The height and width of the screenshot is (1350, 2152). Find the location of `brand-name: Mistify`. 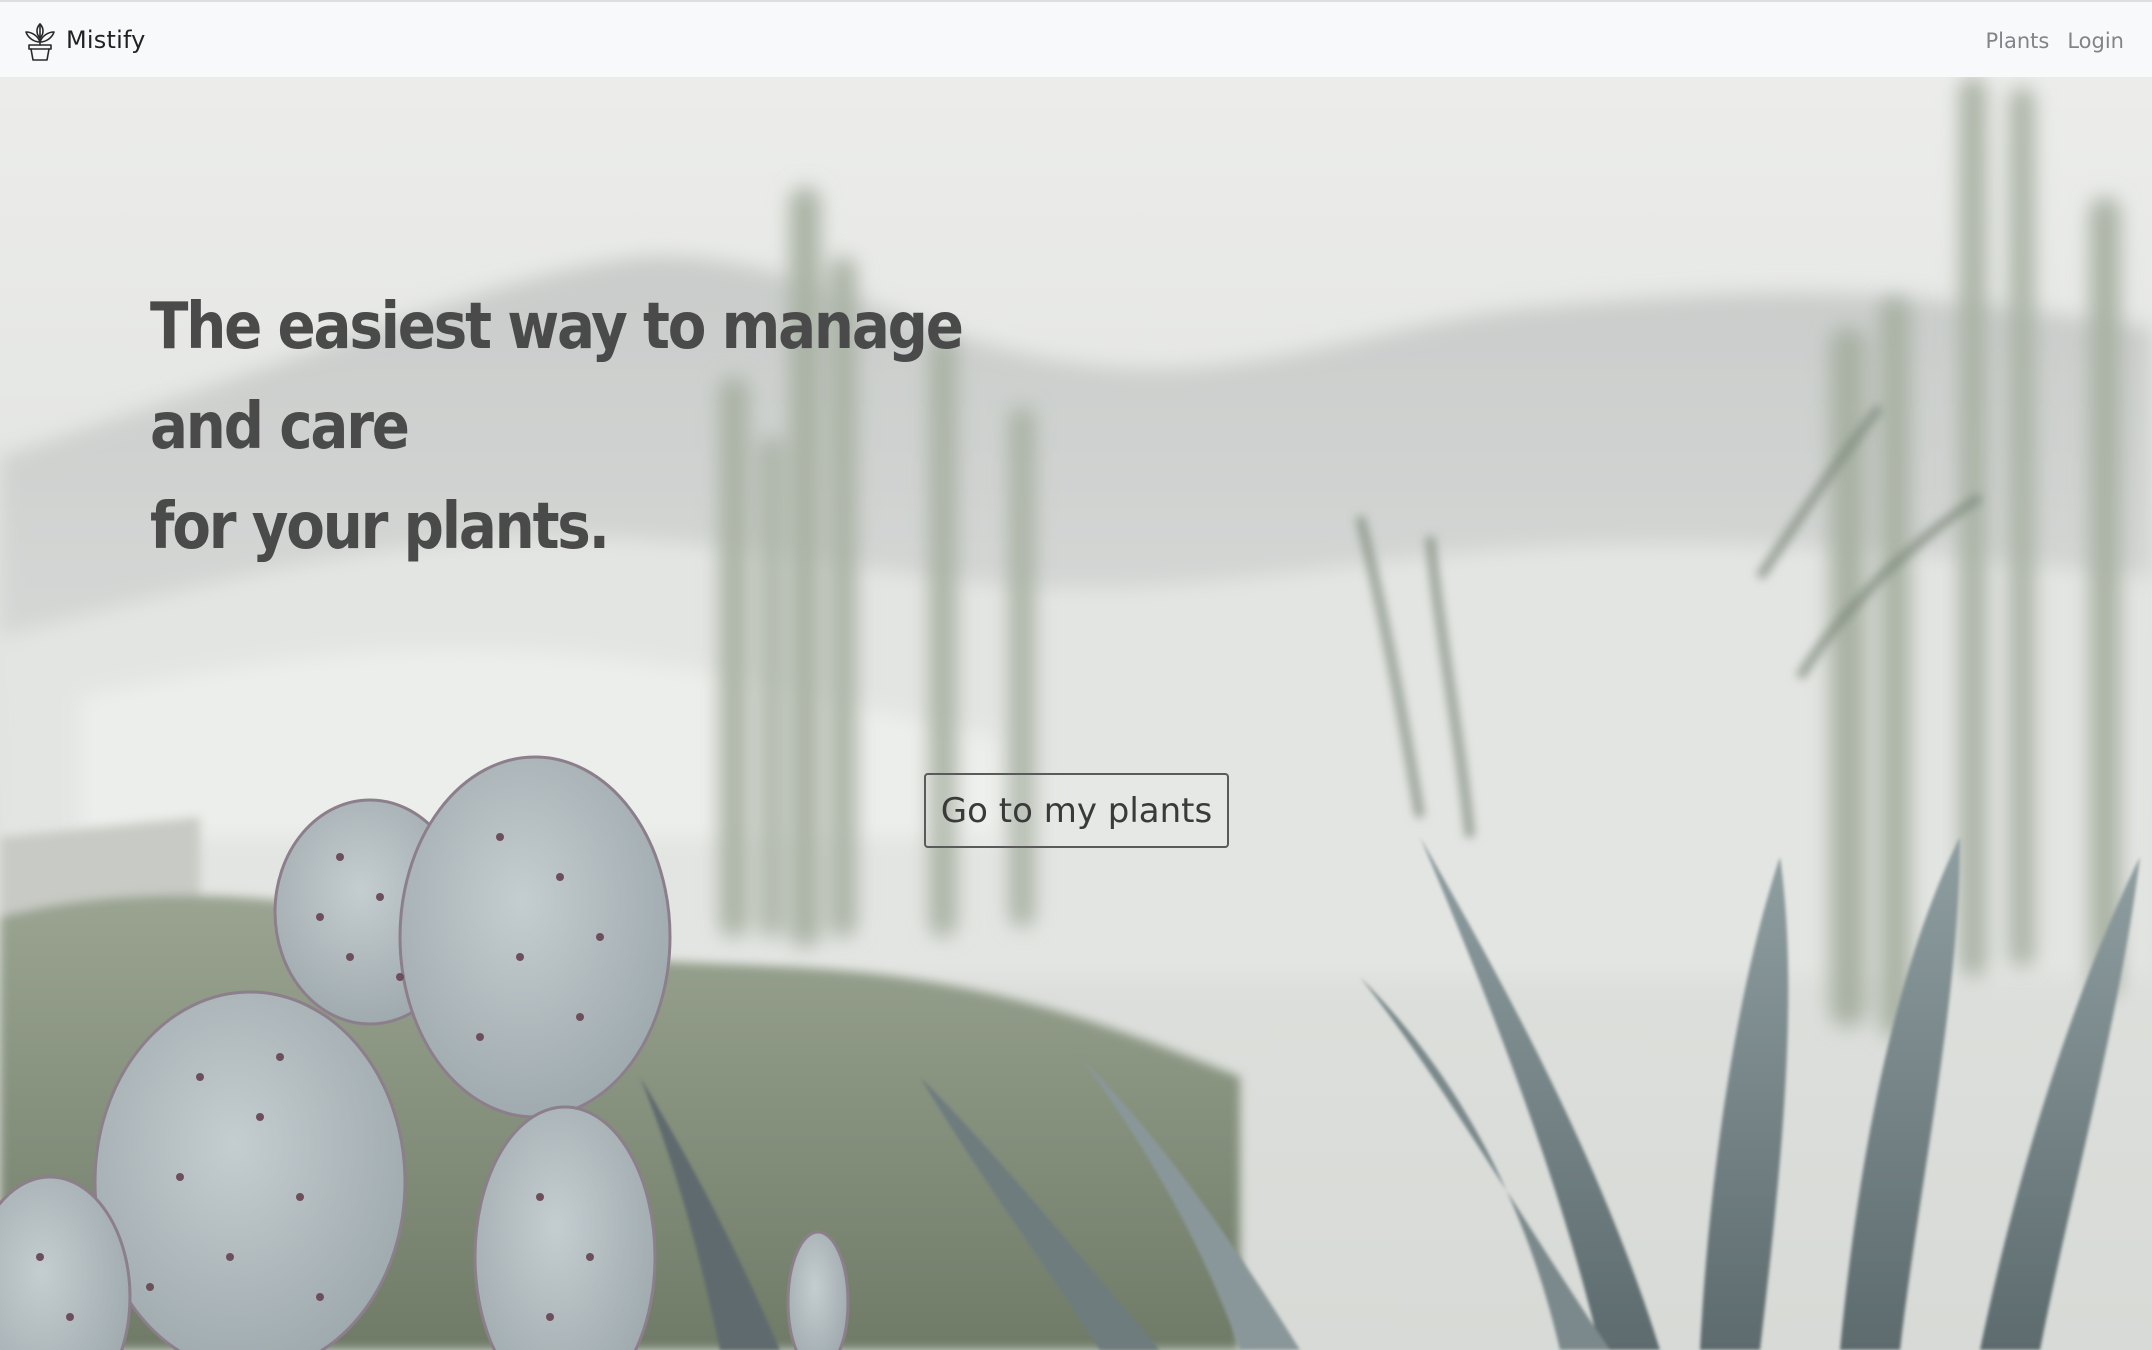

brand-name: Mistify is located at coordinates (106, 40).